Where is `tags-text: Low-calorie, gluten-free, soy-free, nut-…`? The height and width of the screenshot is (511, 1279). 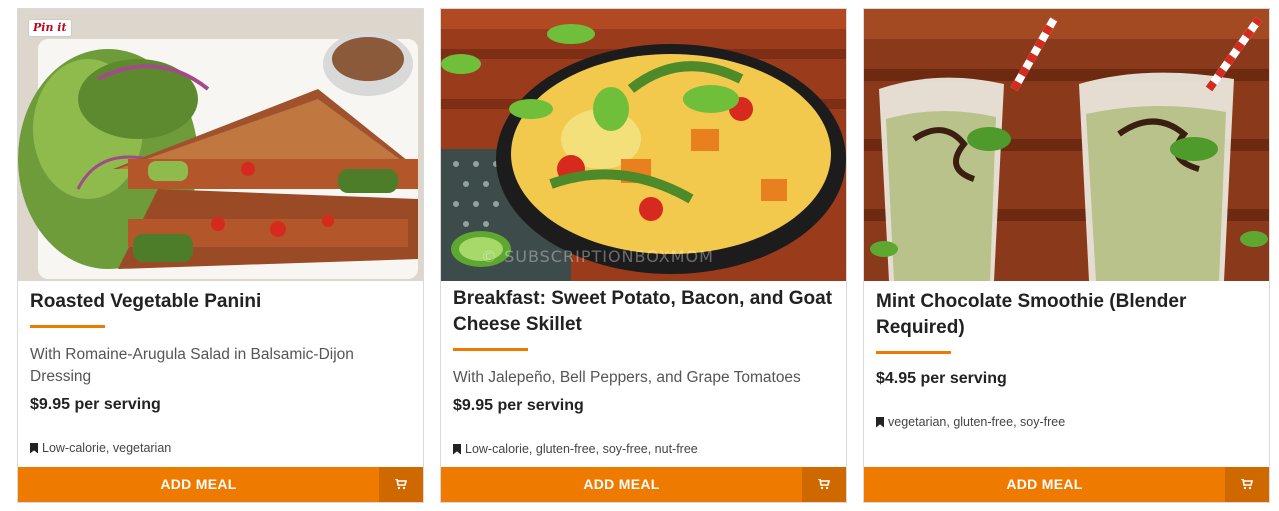 tags-text: Low-calorie, gluten-free, soy-free, nut-… is located at coordinates (581, 449).